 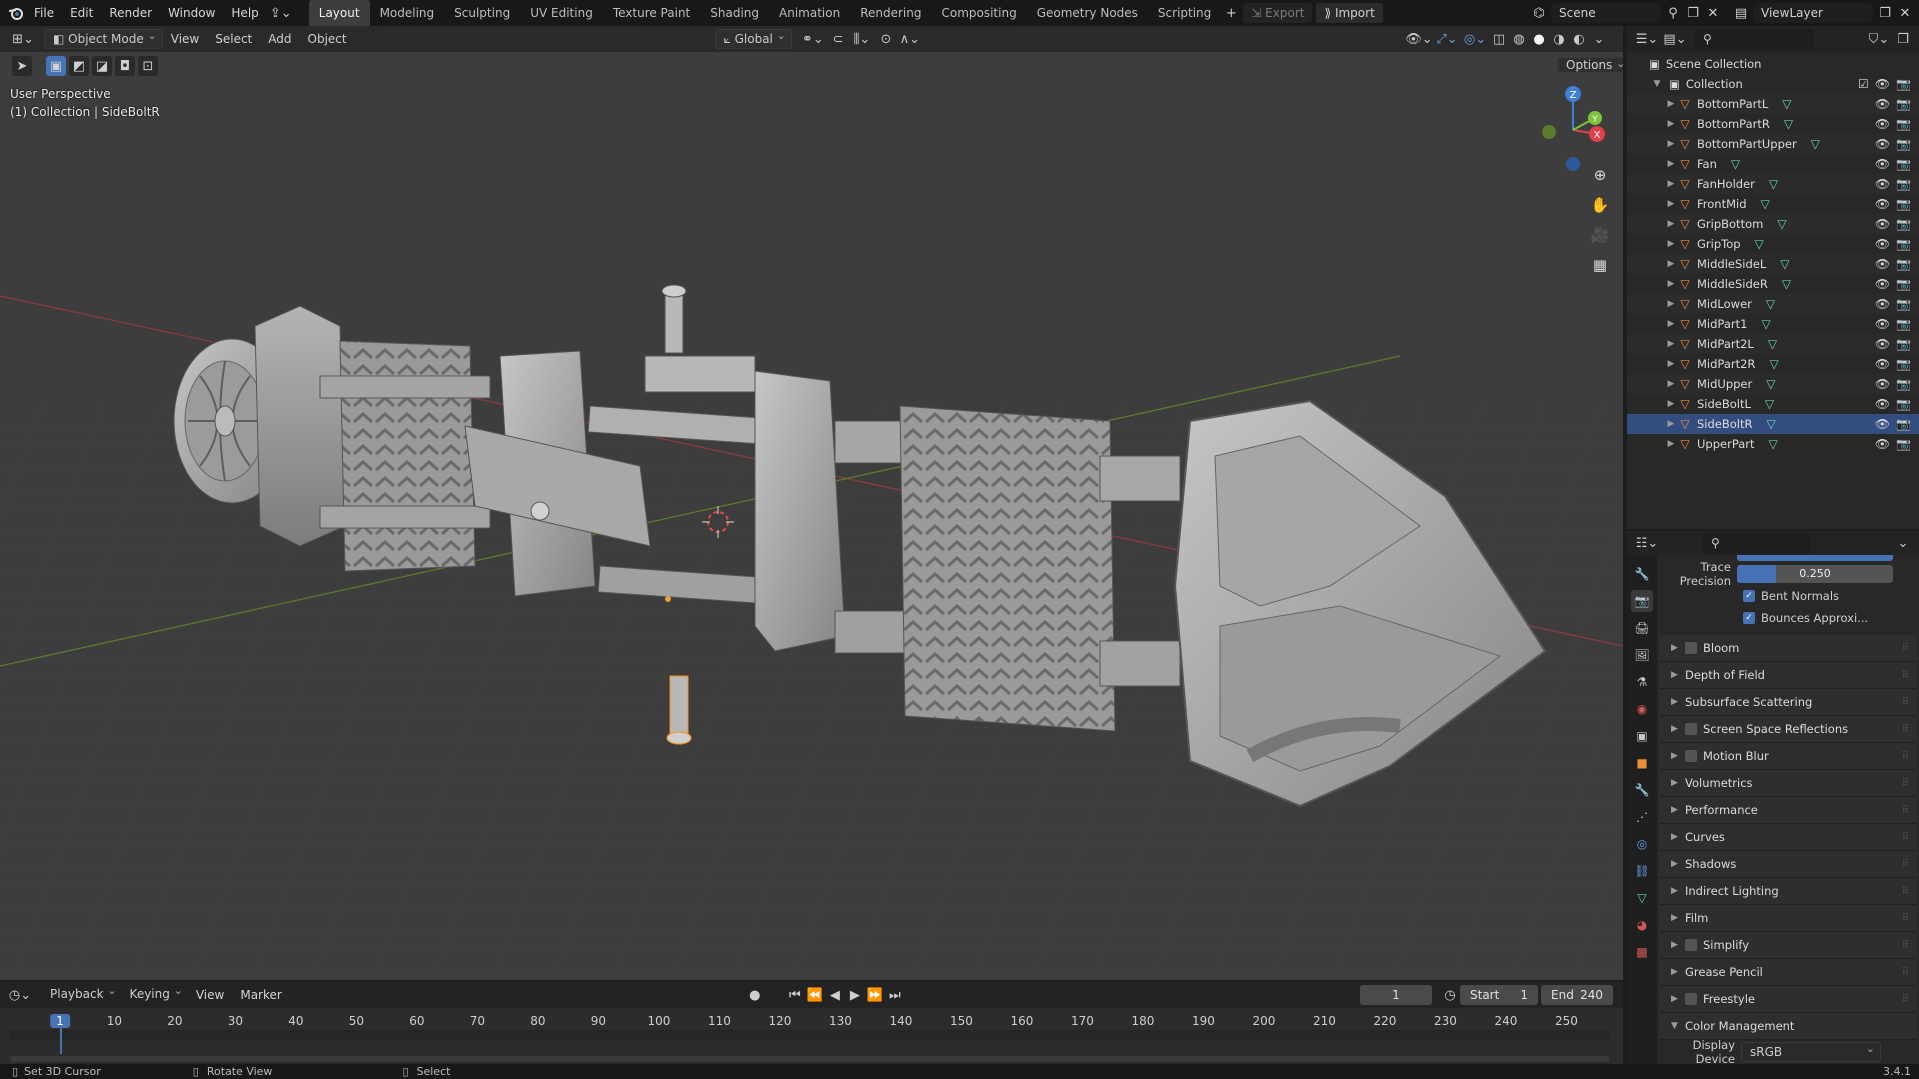 What do you see at coordinates (835, 995) in the screenshot?
I see `play-reverse-icon: ◀` at bounding box center [835, 995].